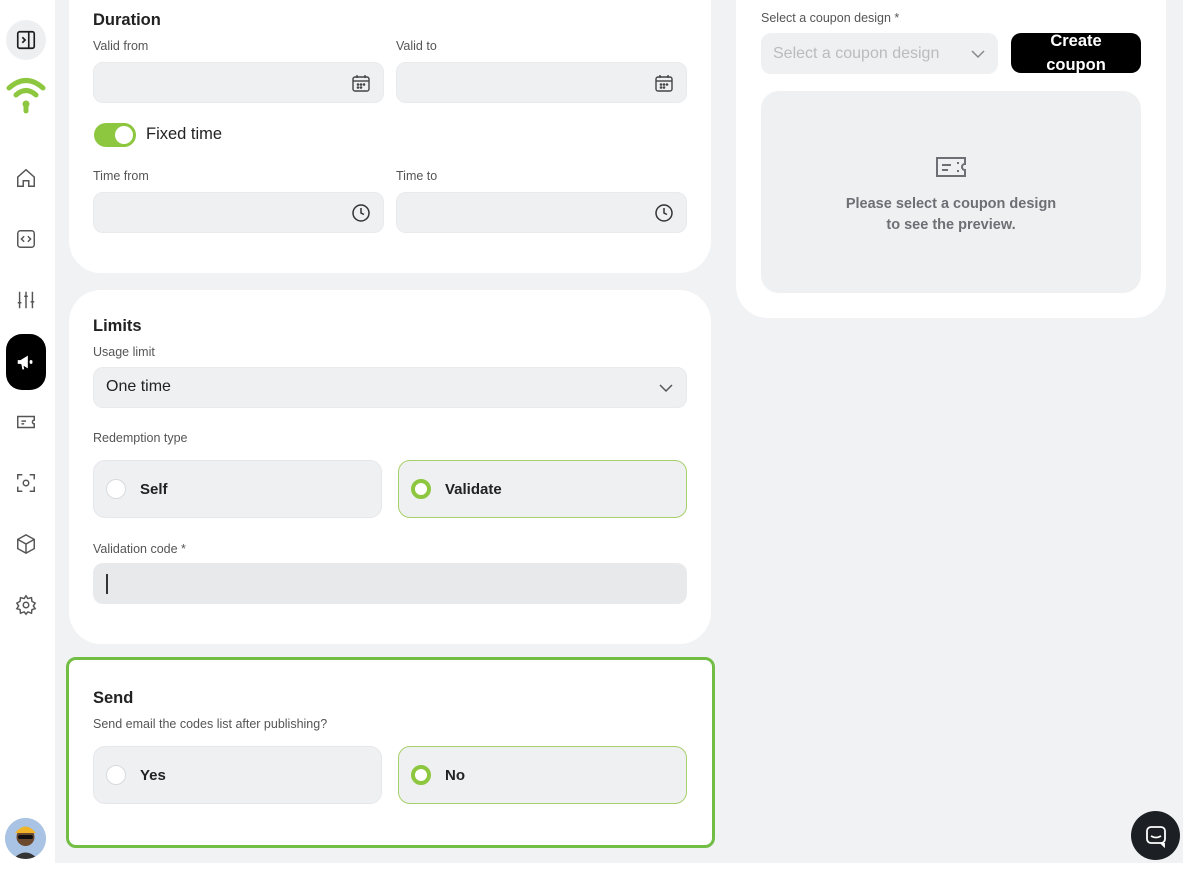 Image resolution: width=1200 pixels, height=880 pixels. I want to click on redemption-option-validate: Validate, so click(542, 489).